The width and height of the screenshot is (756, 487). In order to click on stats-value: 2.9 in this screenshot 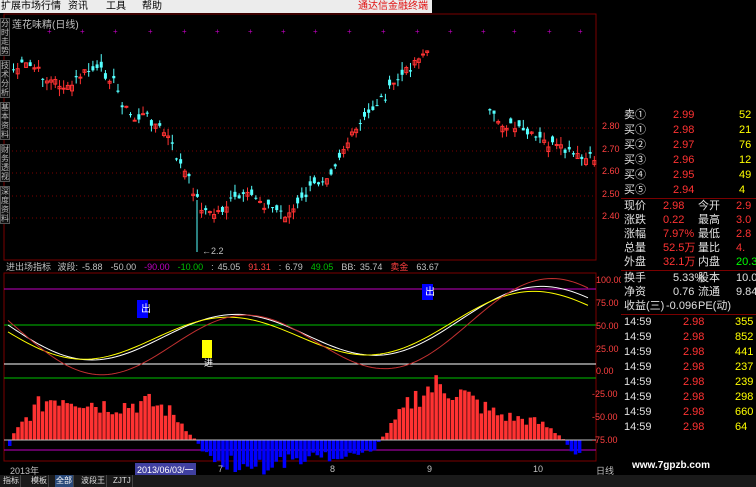, I will do `click(744, 206)`.